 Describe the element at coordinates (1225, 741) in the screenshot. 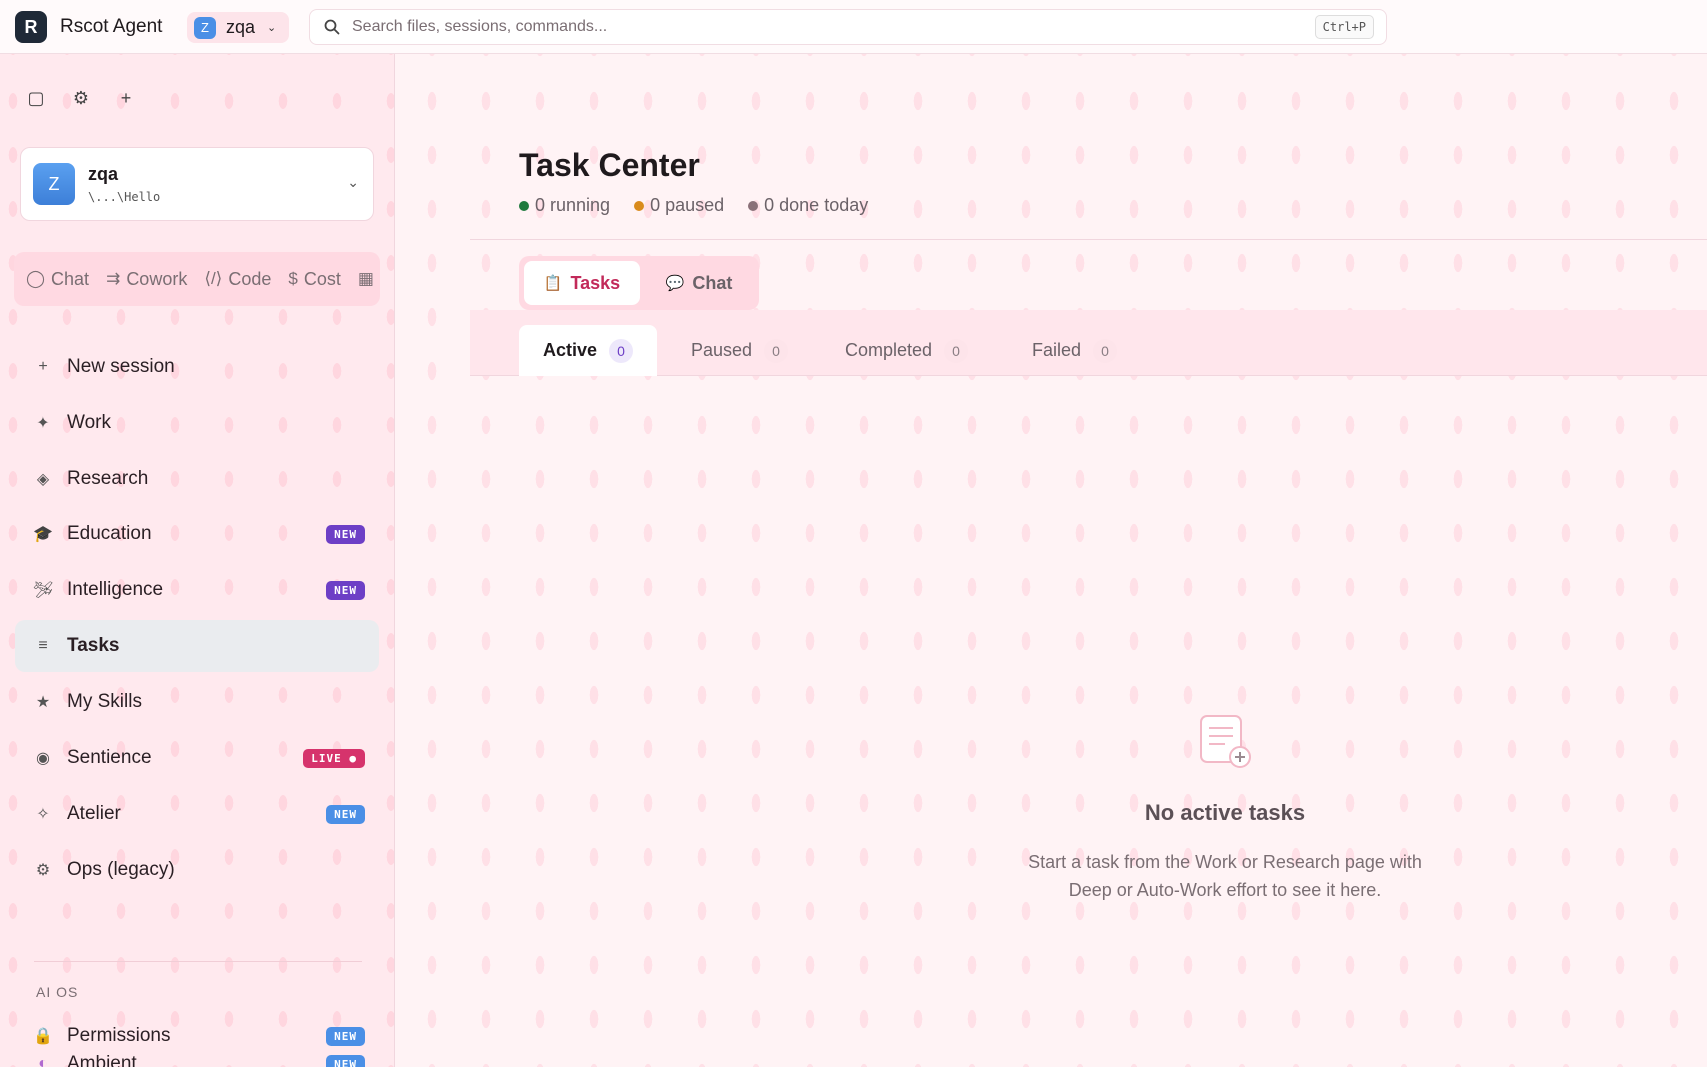

I see `new-document-icon` at that location.